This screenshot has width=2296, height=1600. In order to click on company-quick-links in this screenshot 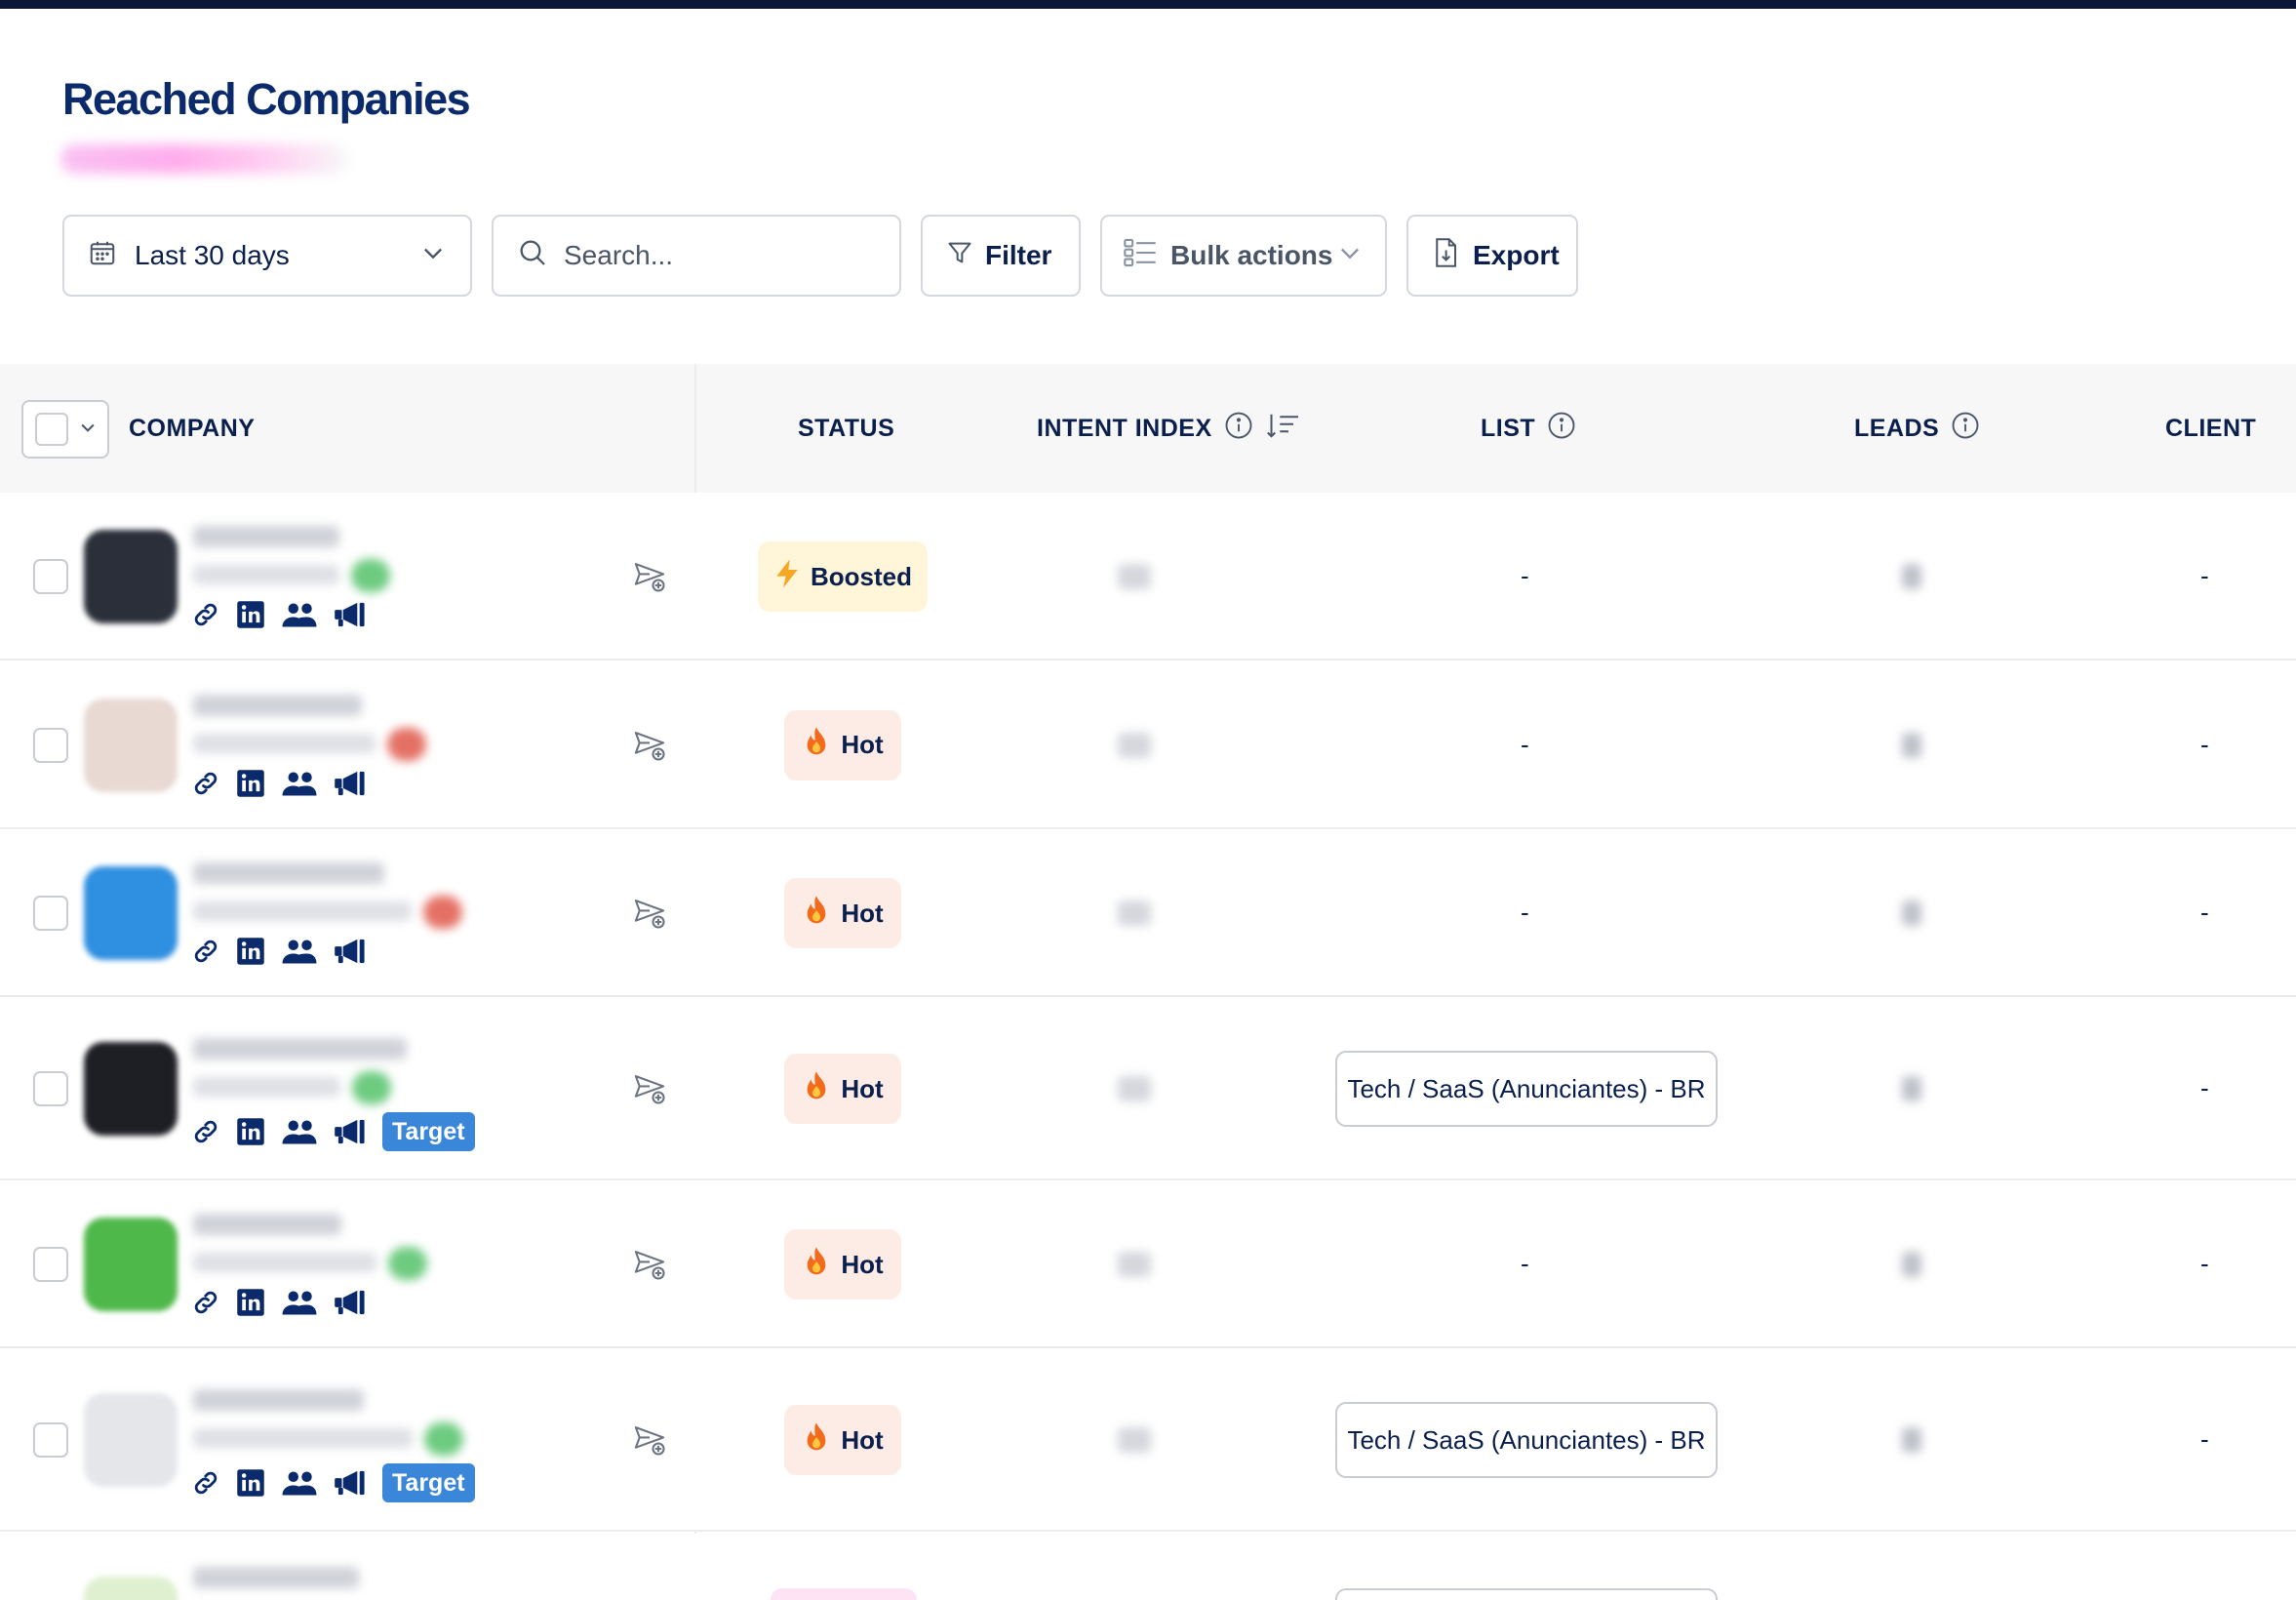, I will do `click(279, 951)`.